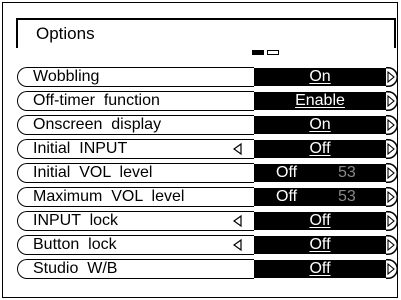  Describe the element at coordinates (75, 268) in the screenshot. I see `menu-row-label: Studio W/B` at that location.